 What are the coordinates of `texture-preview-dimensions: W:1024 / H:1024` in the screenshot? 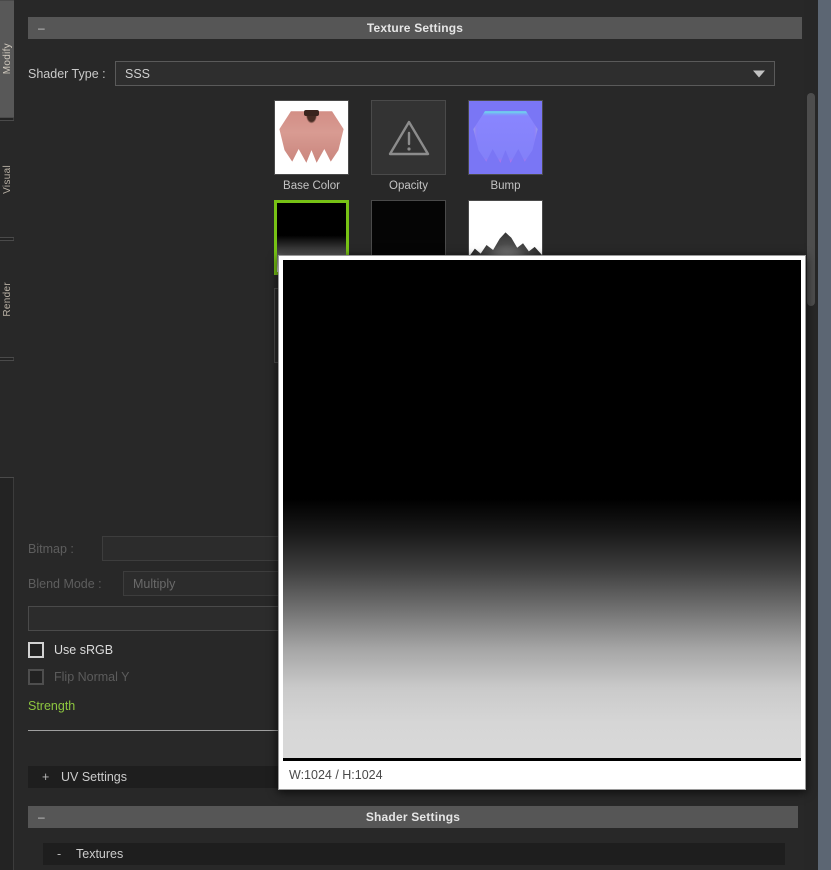 It's located at (542, 775).